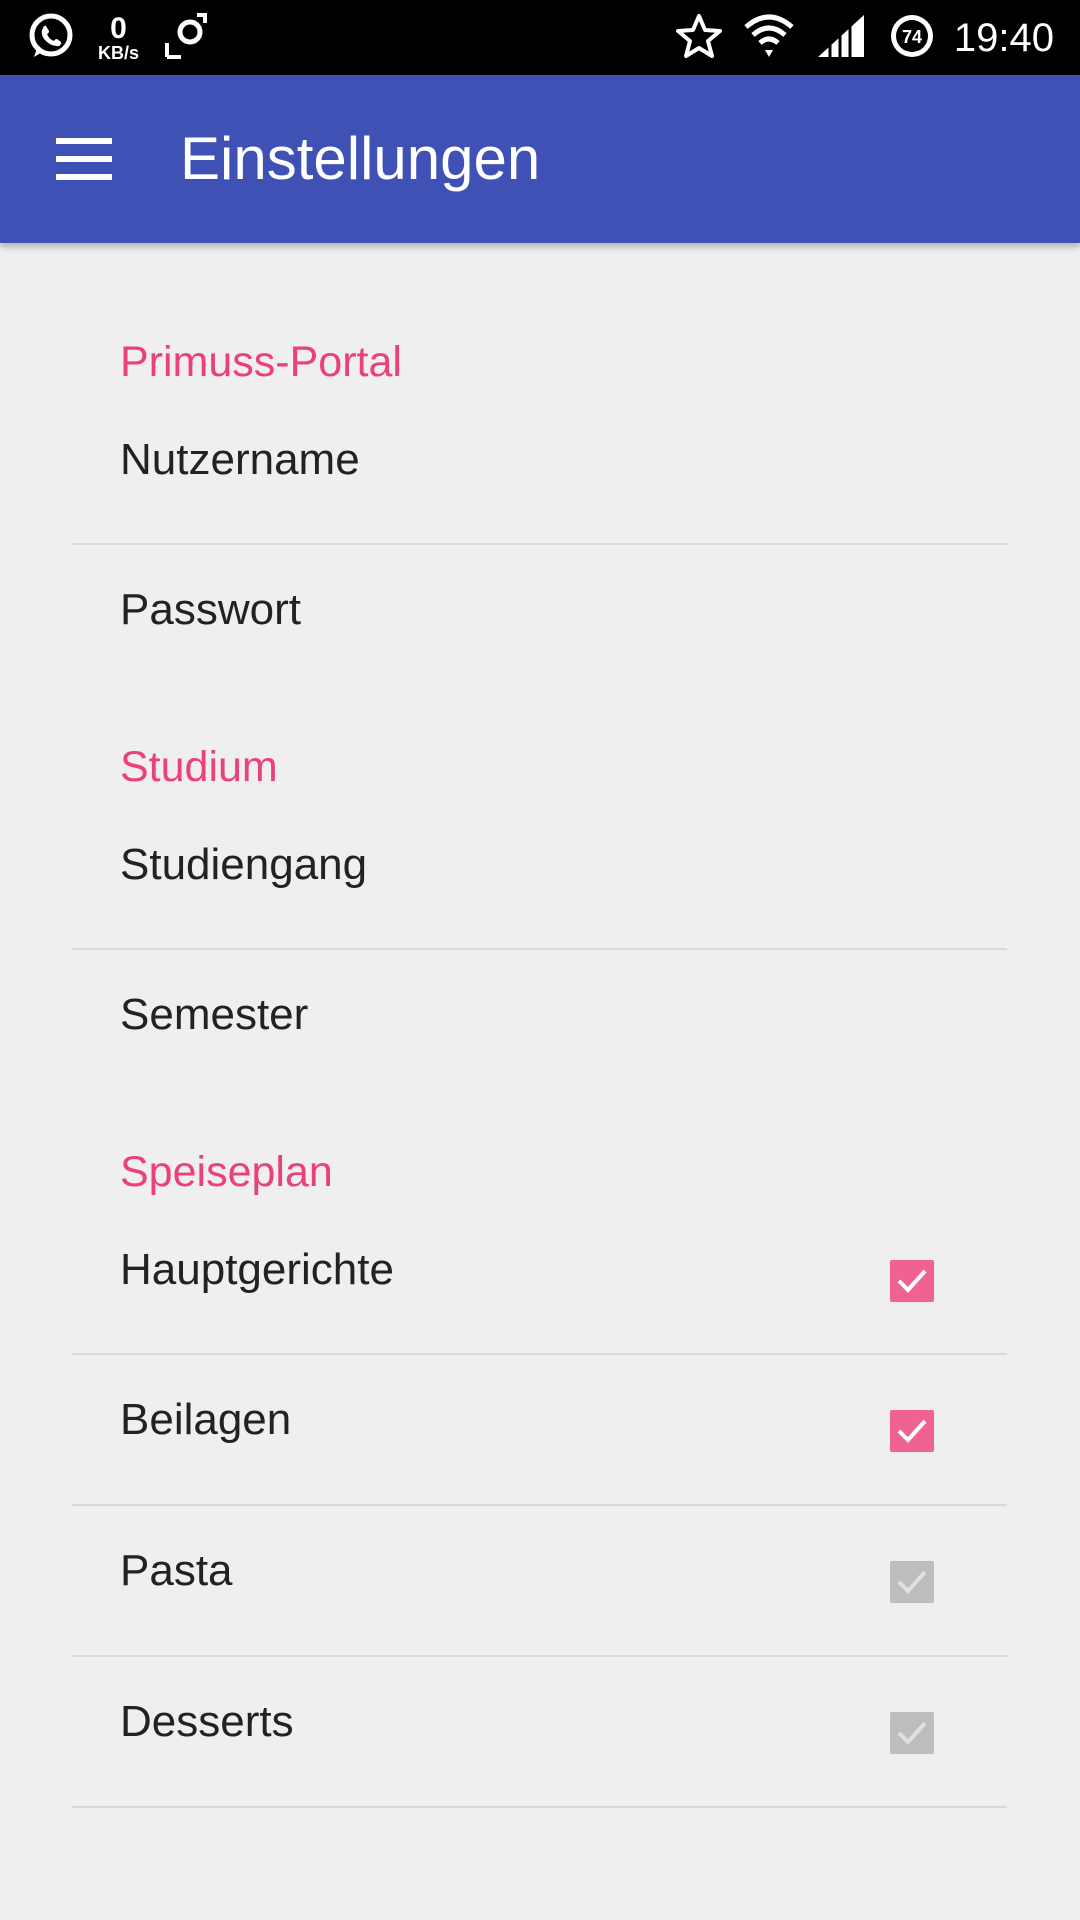  What do you see at coordinates (226, 1172) in the screenshot?
I see `category-speiseplan: Speiseplan` at bounding box center [226, 1172].